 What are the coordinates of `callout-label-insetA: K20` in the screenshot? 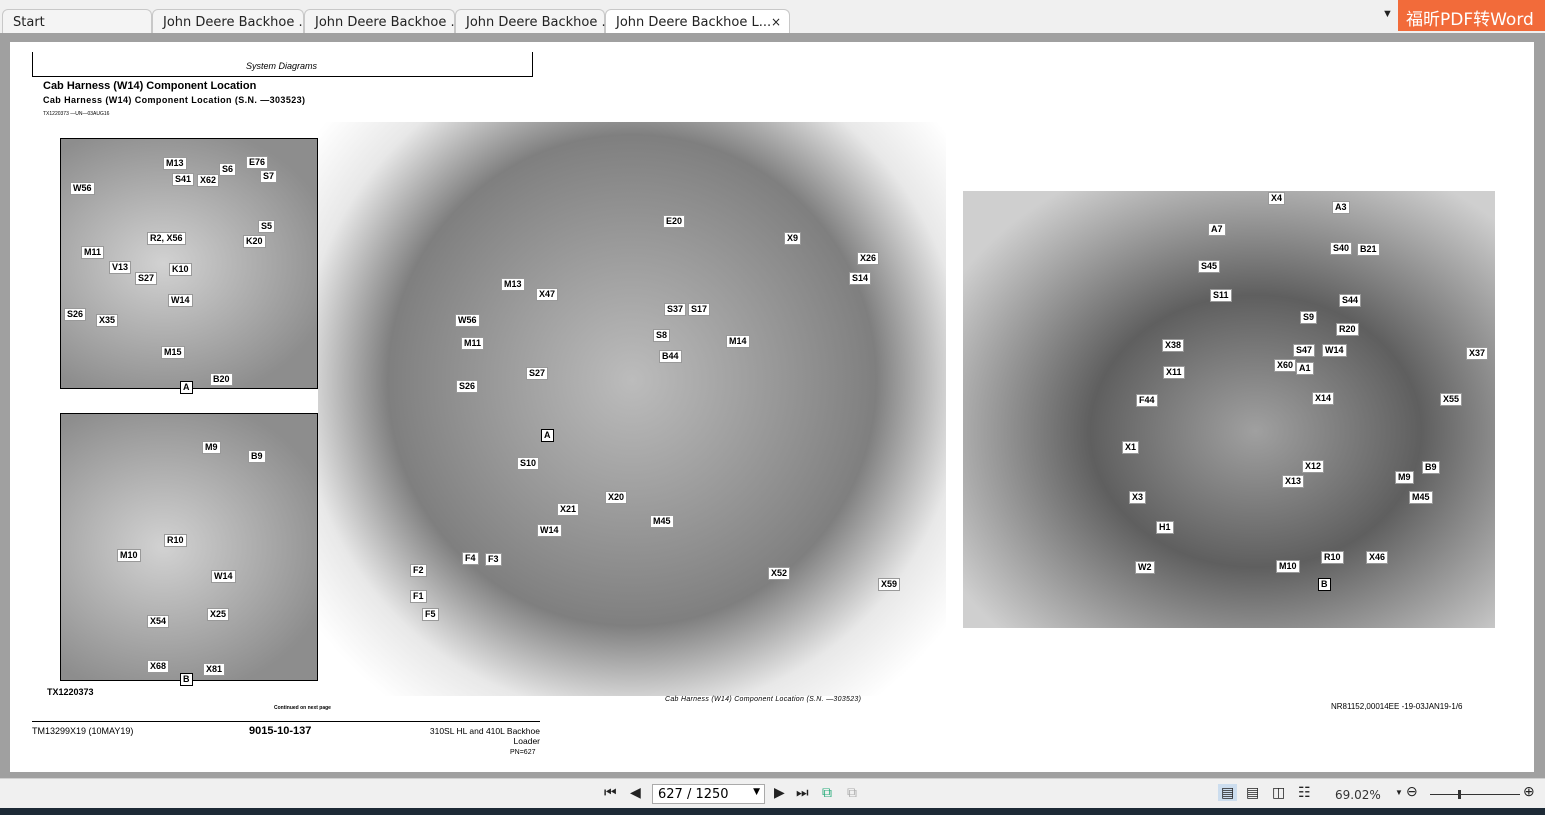 It's located at (254, 241).